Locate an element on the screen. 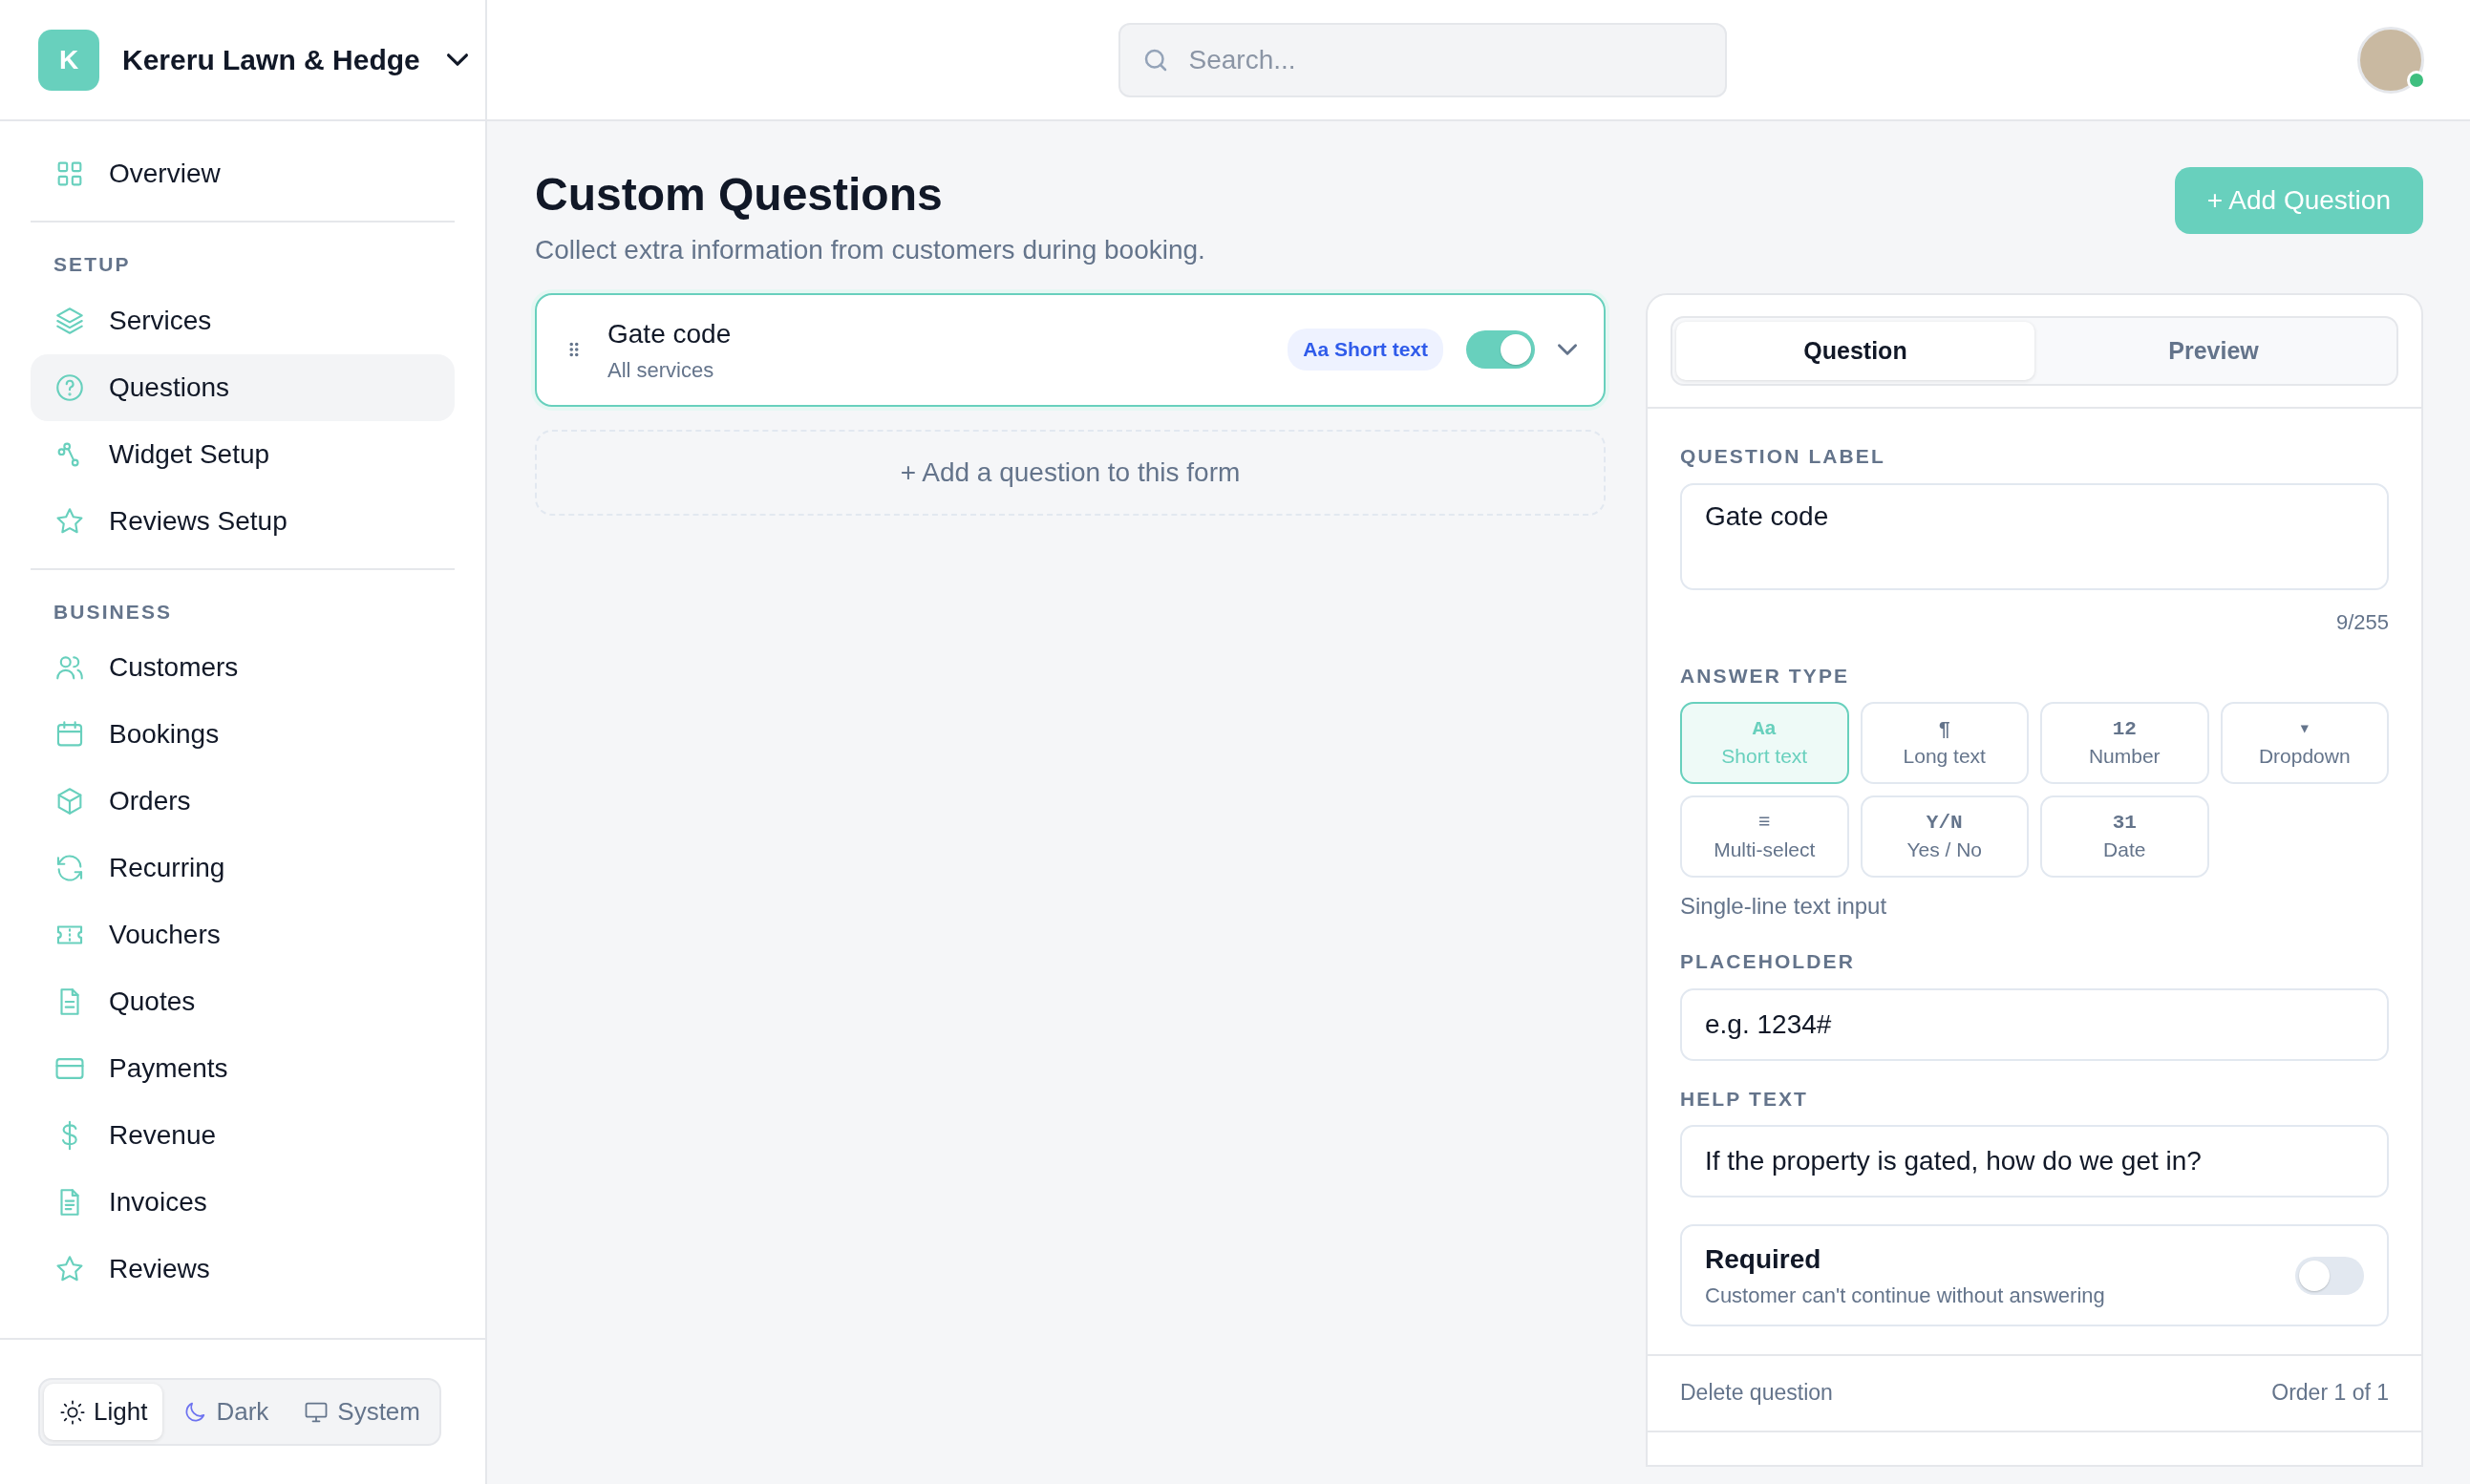  sidebar-item: Invoices is located at coordinates (243, 1202).